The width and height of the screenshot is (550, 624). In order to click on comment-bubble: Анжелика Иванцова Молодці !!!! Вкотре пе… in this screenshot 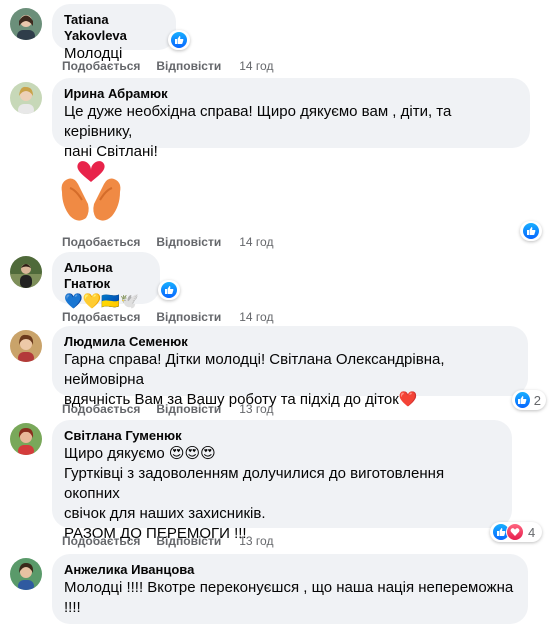, I will do `click(290, 589)`.